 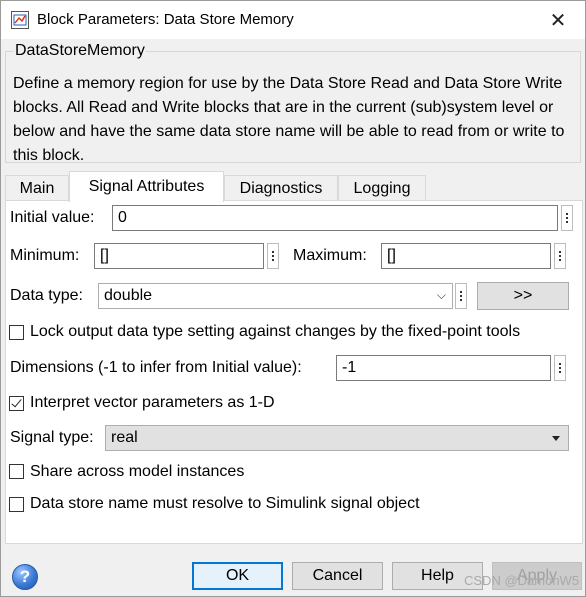 I want to click on data-type-menu-icon, so click(x=461, y=296).